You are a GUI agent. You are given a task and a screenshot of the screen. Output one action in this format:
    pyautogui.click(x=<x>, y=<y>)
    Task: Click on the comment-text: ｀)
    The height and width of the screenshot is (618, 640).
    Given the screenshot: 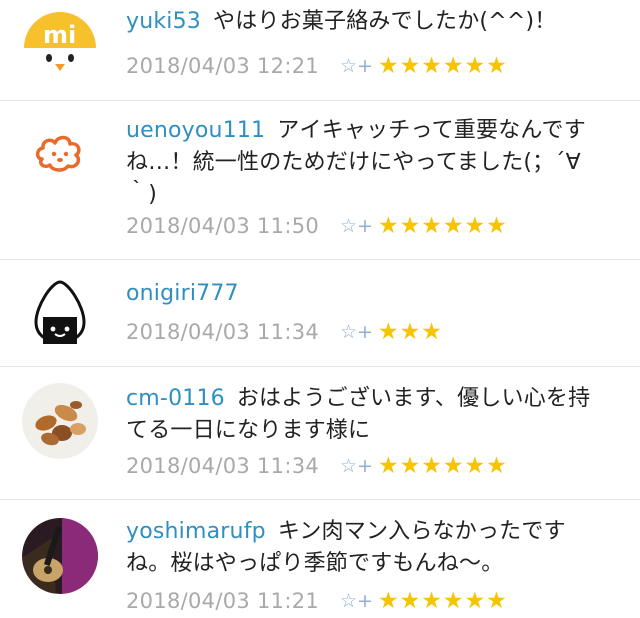 What is the action you would take?
    pyautogui.click(x=141, y=194)
    